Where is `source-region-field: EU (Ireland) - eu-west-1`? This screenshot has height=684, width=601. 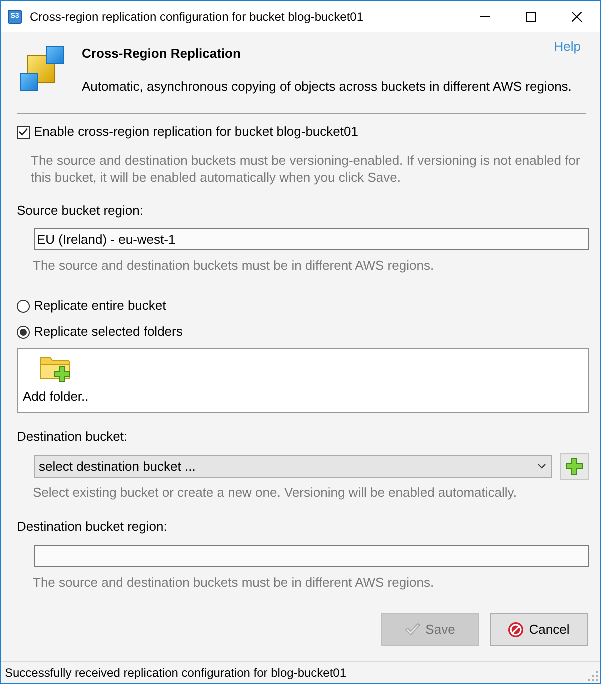 source-region-field: EU (Ireland) - eu-west-1 is located at coordinates (311, 239).